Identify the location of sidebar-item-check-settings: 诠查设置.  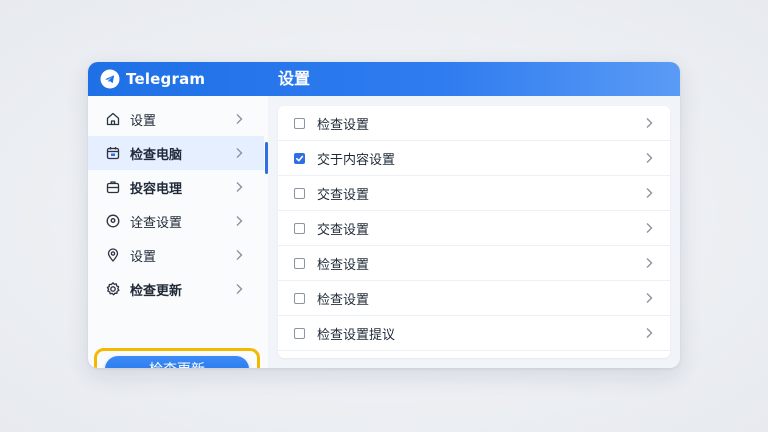
(176, 221).